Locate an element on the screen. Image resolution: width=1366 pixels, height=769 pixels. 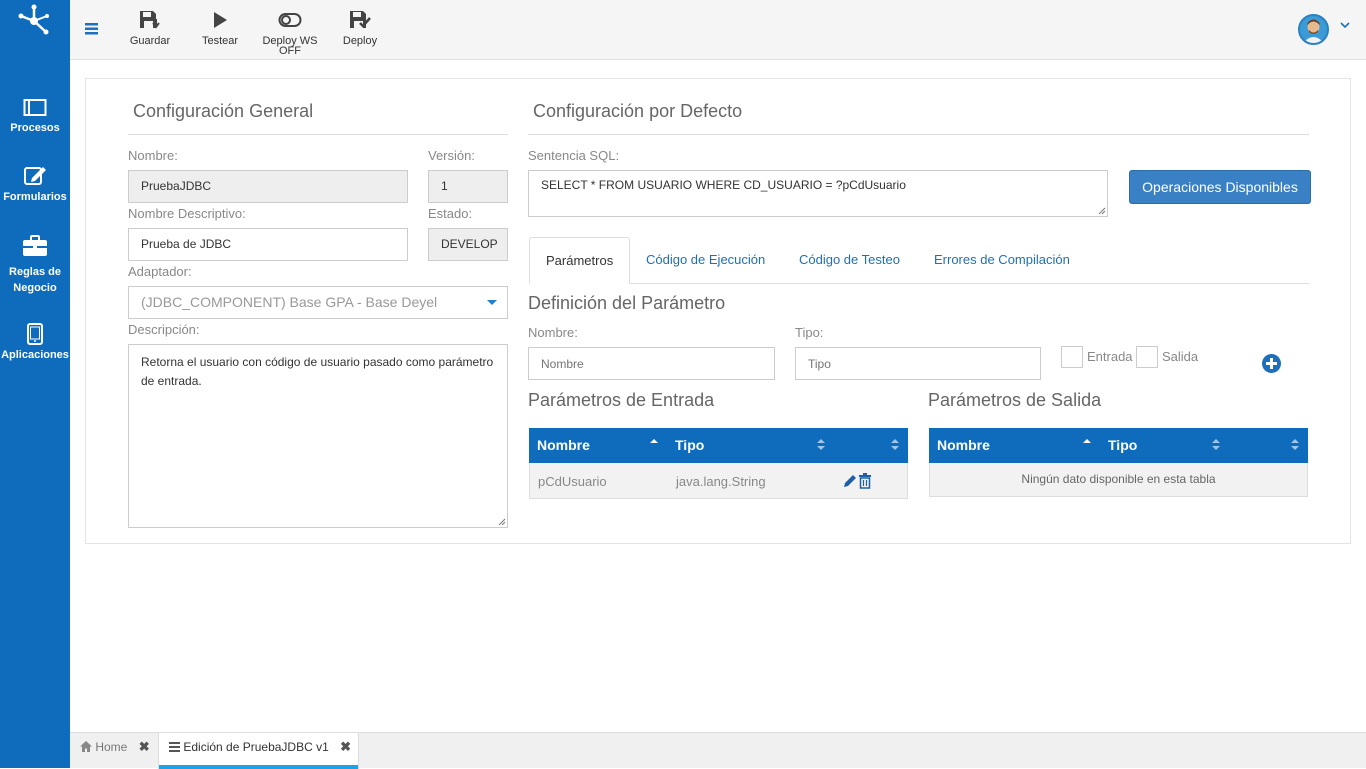
empty-table-message: Ningún dato disponible en esta tabla is located at coordinates (1118, 479).